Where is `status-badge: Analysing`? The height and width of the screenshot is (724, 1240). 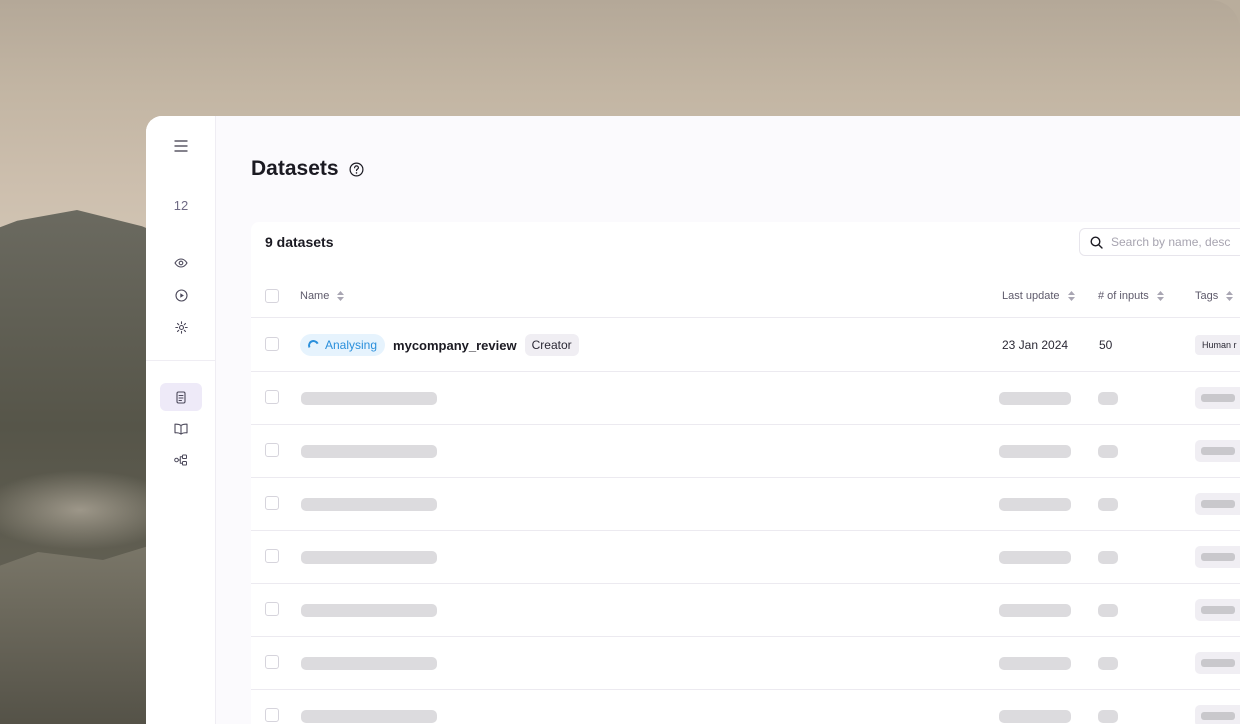
status-badge: Analysing is located at coordinates (343, 345).